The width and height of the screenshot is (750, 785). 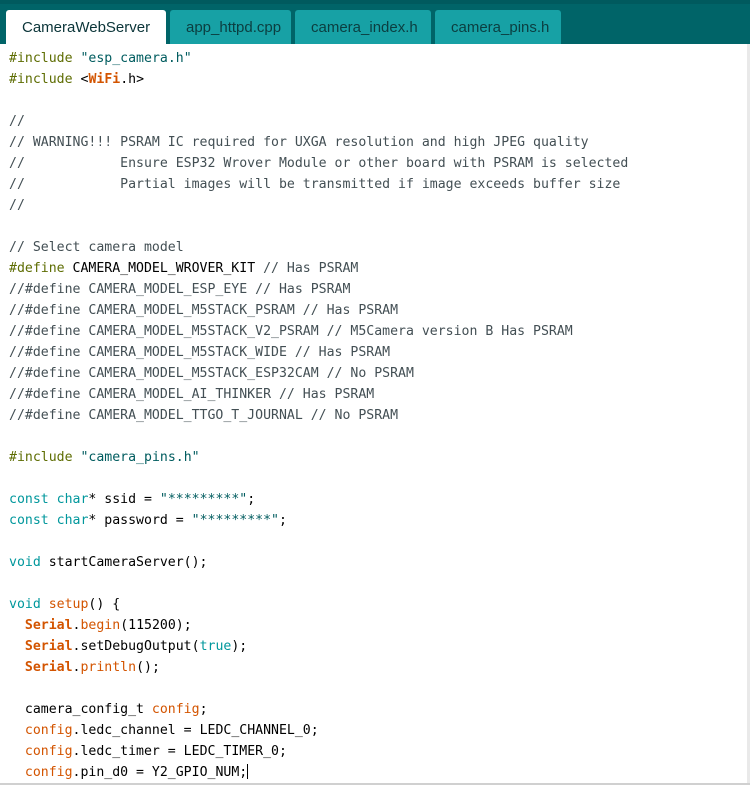 I want to click on code-token: // Has PSRAM, so click(x=311, y=268).